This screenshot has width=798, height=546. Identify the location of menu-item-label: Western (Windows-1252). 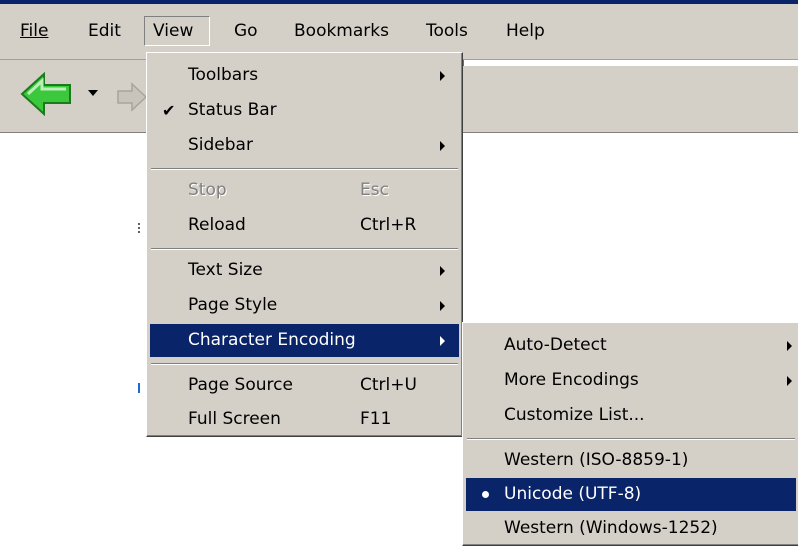
(611, 528).